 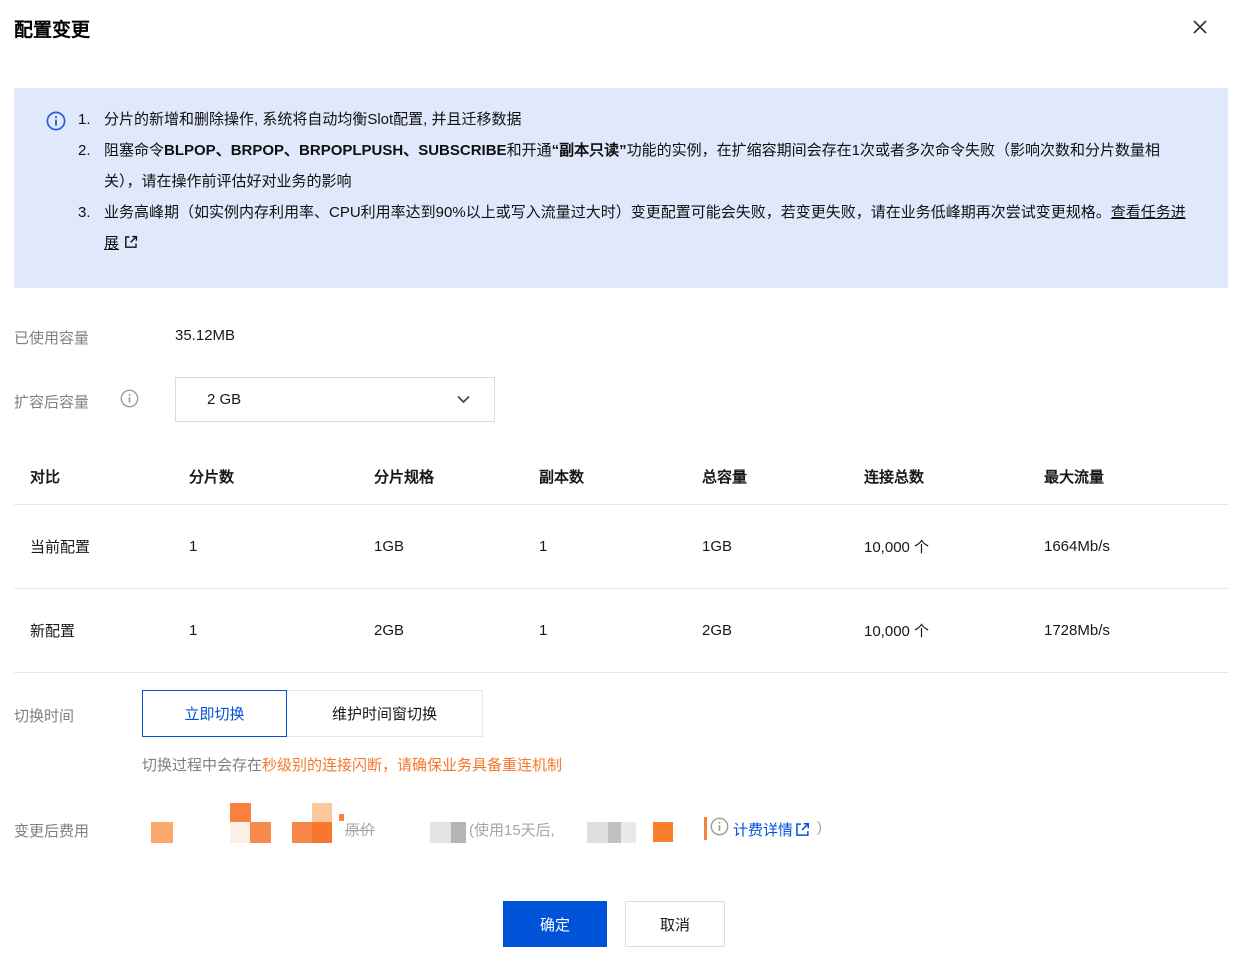 What do you see at coordinates (52, 338) in the screenshot?
I see `used-capacity-label: 已使用容量` at bounding box center [52, 338].